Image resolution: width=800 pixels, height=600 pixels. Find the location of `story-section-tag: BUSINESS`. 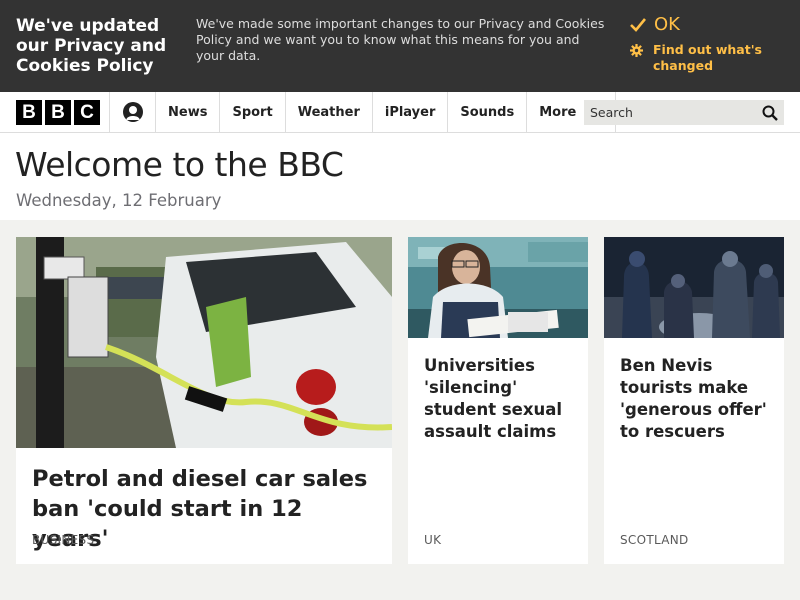

story-section-tag: BUSINESS is located at coordinates (63, 540).